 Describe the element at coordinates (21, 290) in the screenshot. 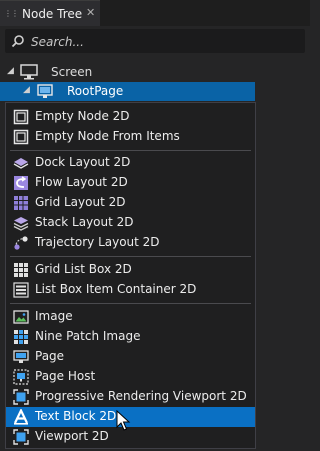

I see `list-box-icon` at that location.